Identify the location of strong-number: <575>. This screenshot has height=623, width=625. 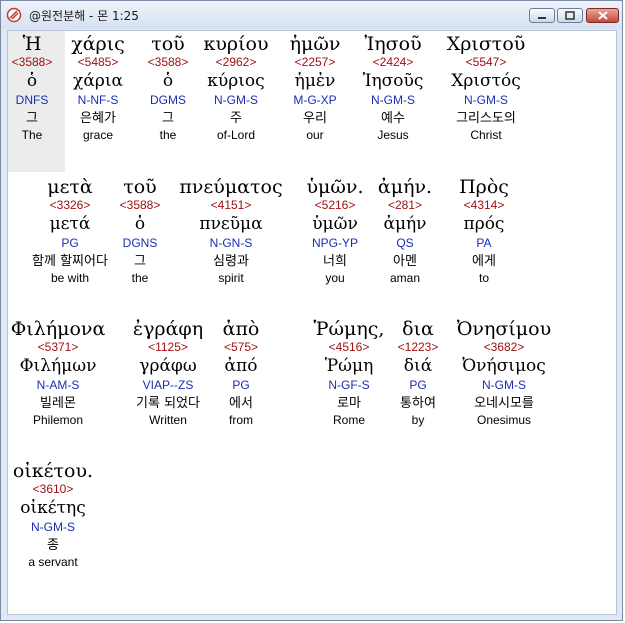
(241, 347).